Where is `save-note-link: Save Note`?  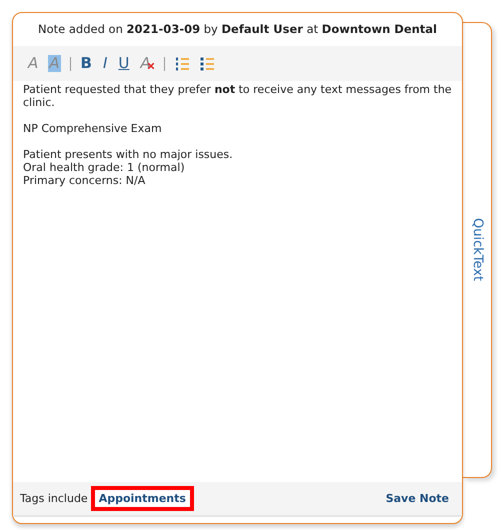
save-note-link: Save Note is located at coordinates (417, 498).